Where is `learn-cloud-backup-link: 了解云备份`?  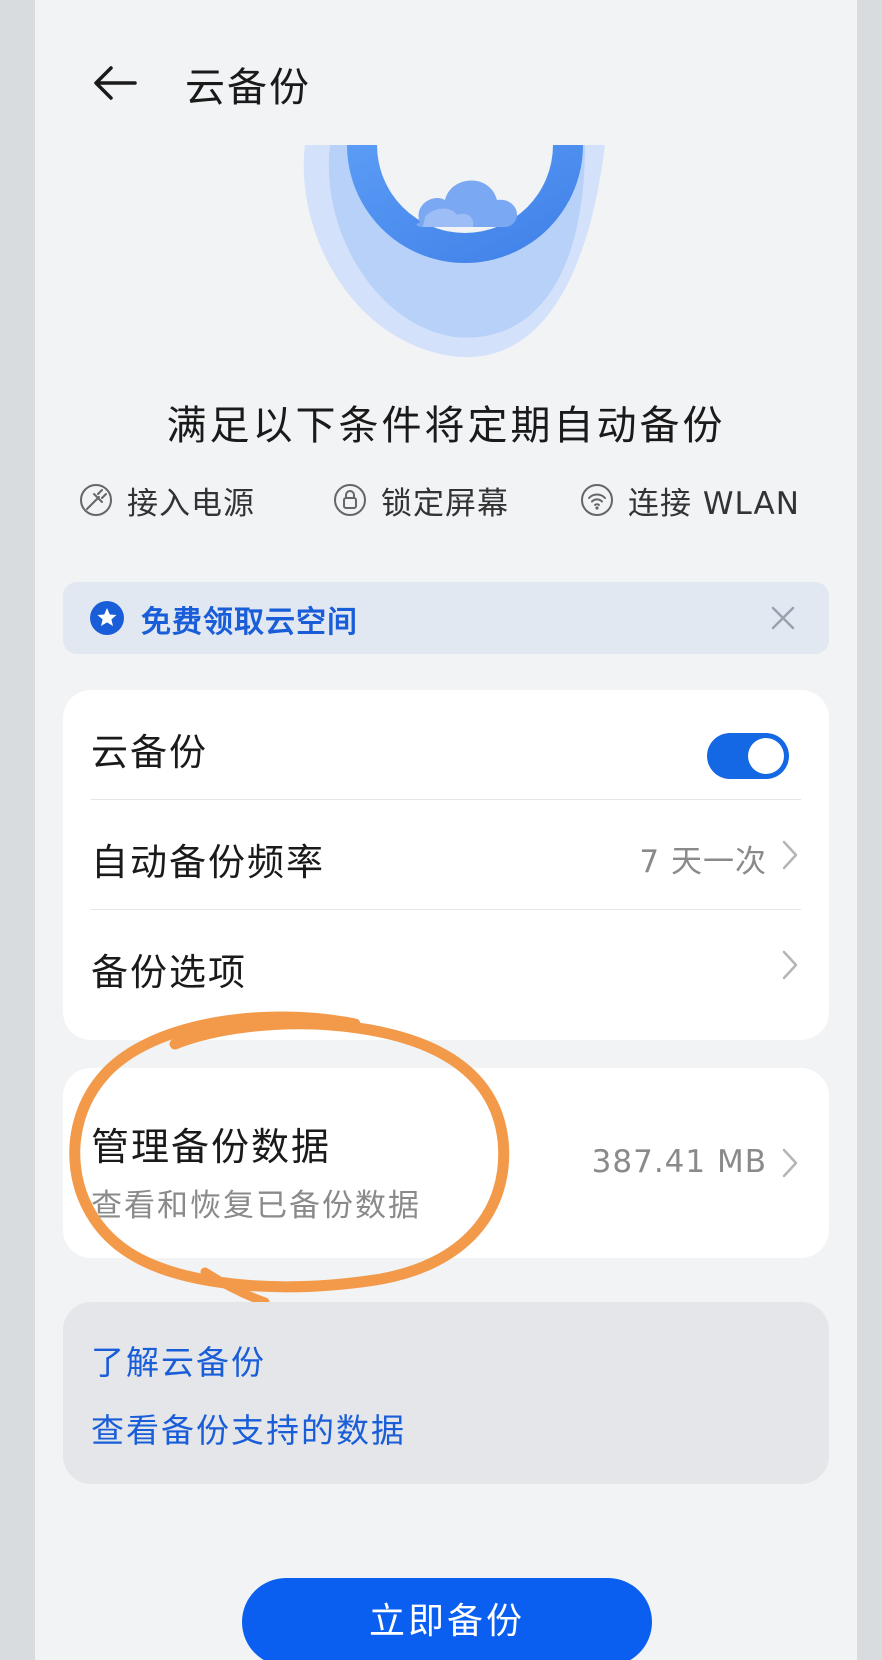 learn-cloud-backup-link: 了解云备份 is located at coordinates (178, 1360).